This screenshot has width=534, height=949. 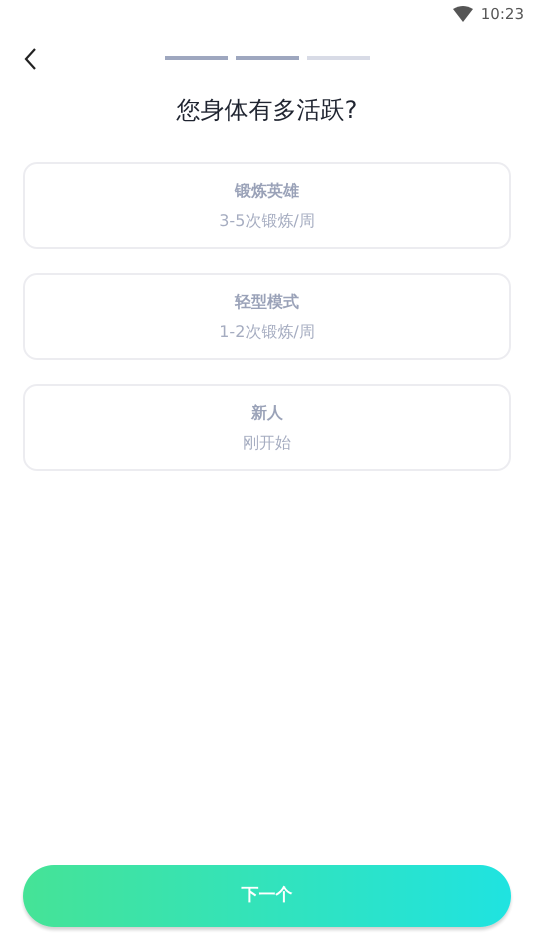 What do you see at coordinates (267, 191) in the screenshot?
I see `option-title: 锻炼英雄` at bounding box center [267, 191].